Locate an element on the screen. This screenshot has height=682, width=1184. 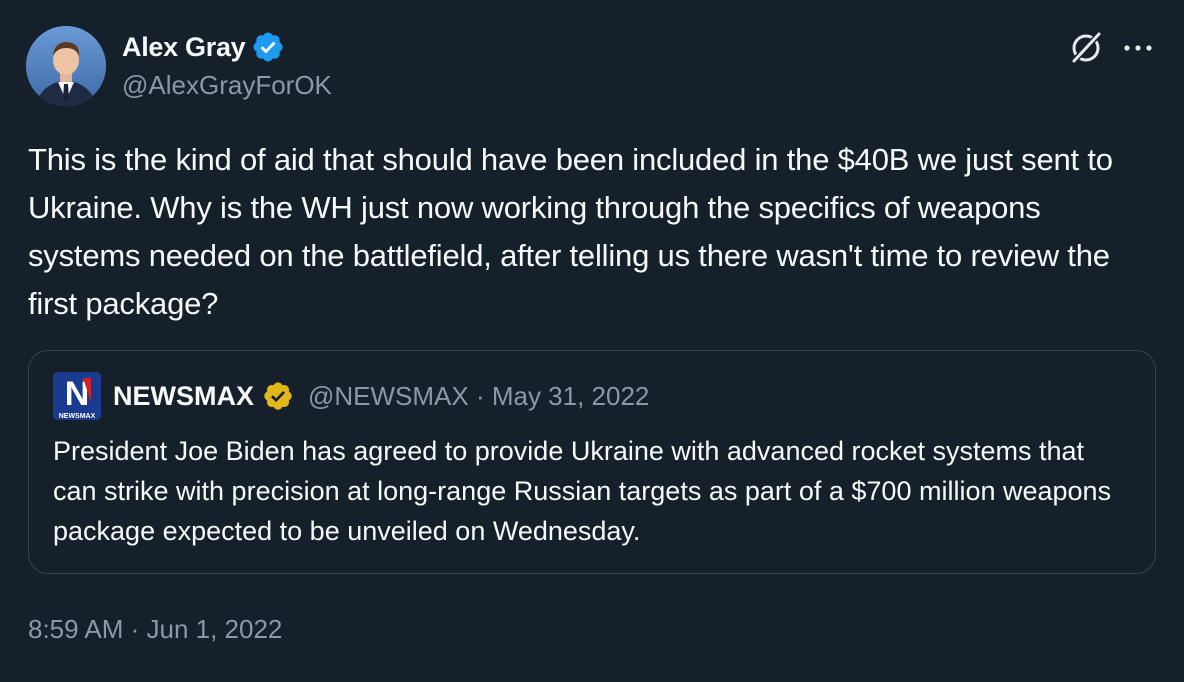
avatar is located at coordinates (66, 66).